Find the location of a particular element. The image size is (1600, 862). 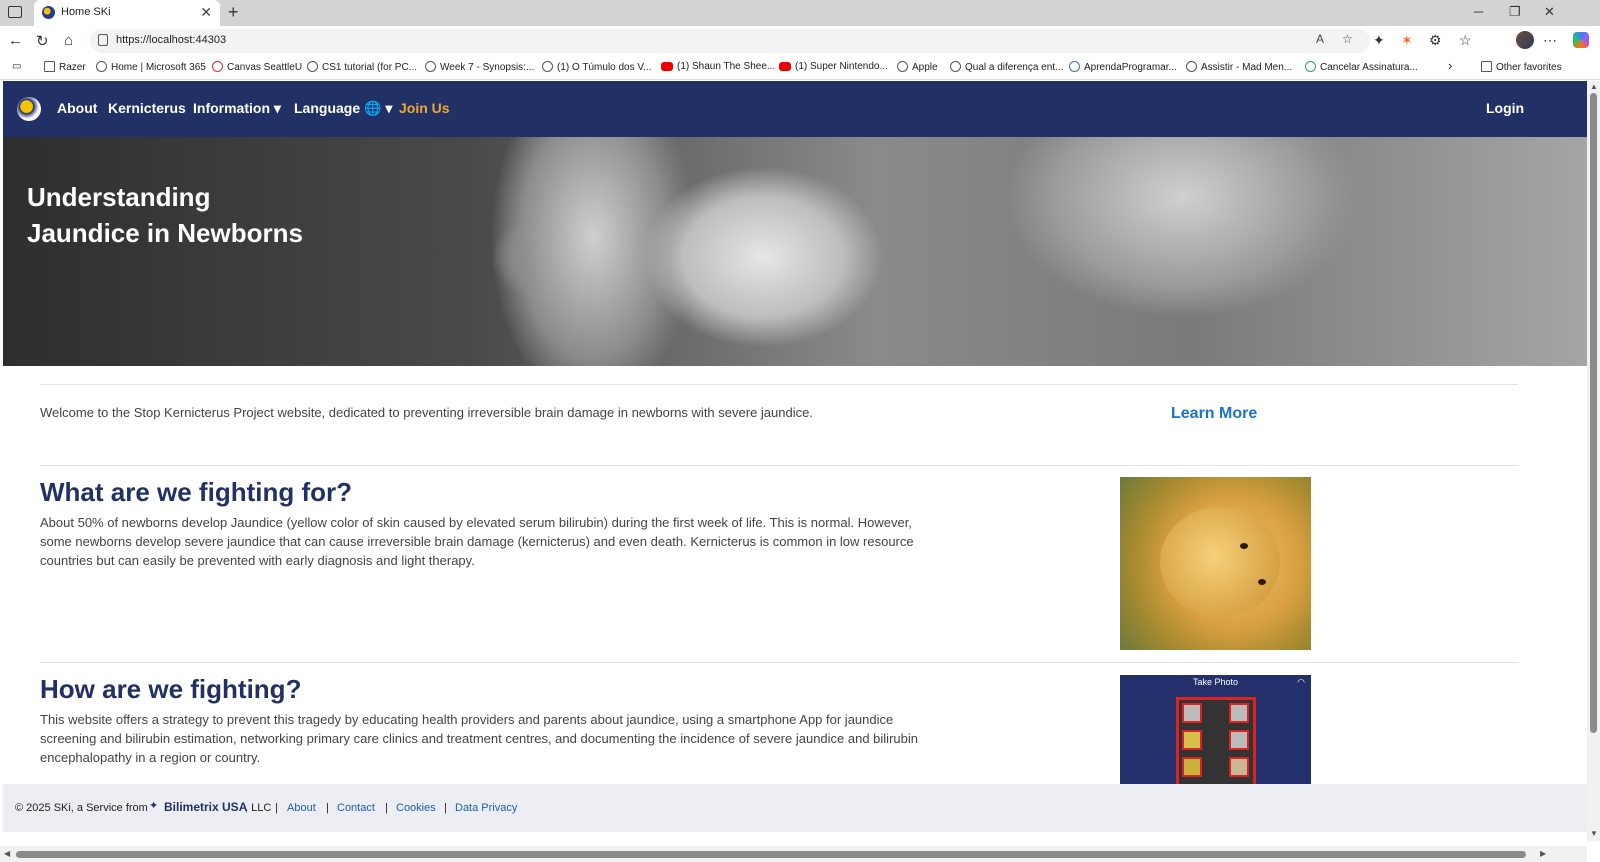

vertical-scroll-thumb is located at coordinates (1593, 413).